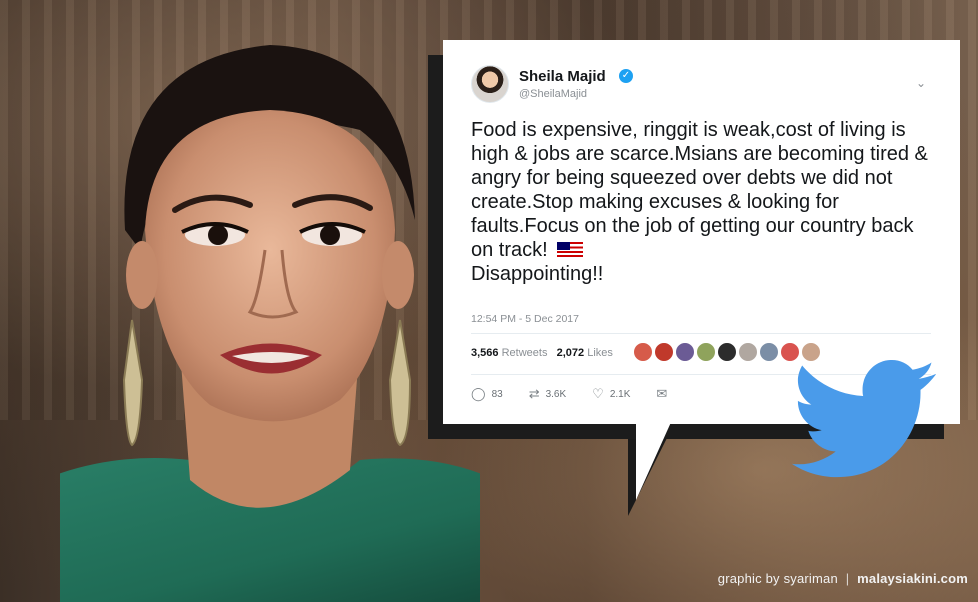 The height and width of the screenshot is (602, 978). I want to click on engagement-stats: 3,566 Retweets 2,072 Likes, so click(542, 353).